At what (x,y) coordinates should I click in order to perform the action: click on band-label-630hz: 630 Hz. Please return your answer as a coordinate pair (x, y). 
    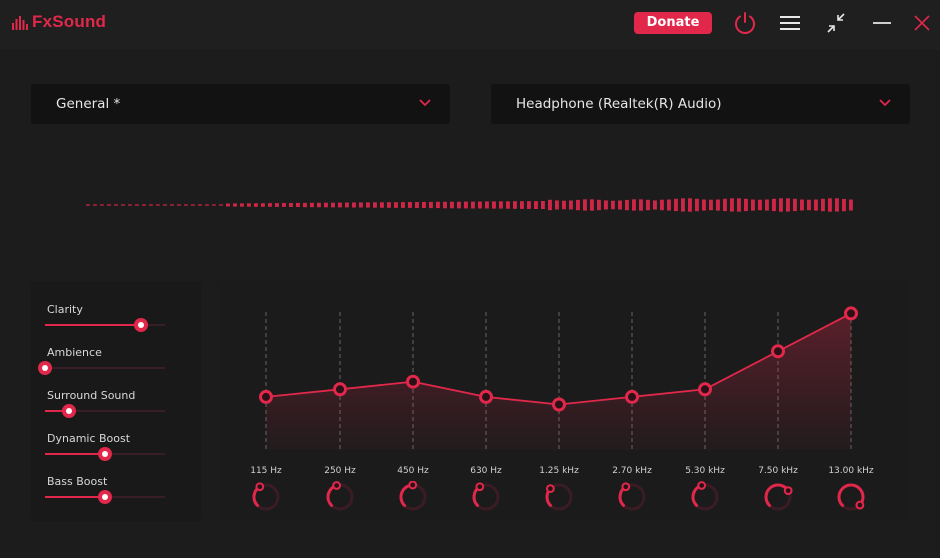
    Looking at the image, I should click on (486, 471).